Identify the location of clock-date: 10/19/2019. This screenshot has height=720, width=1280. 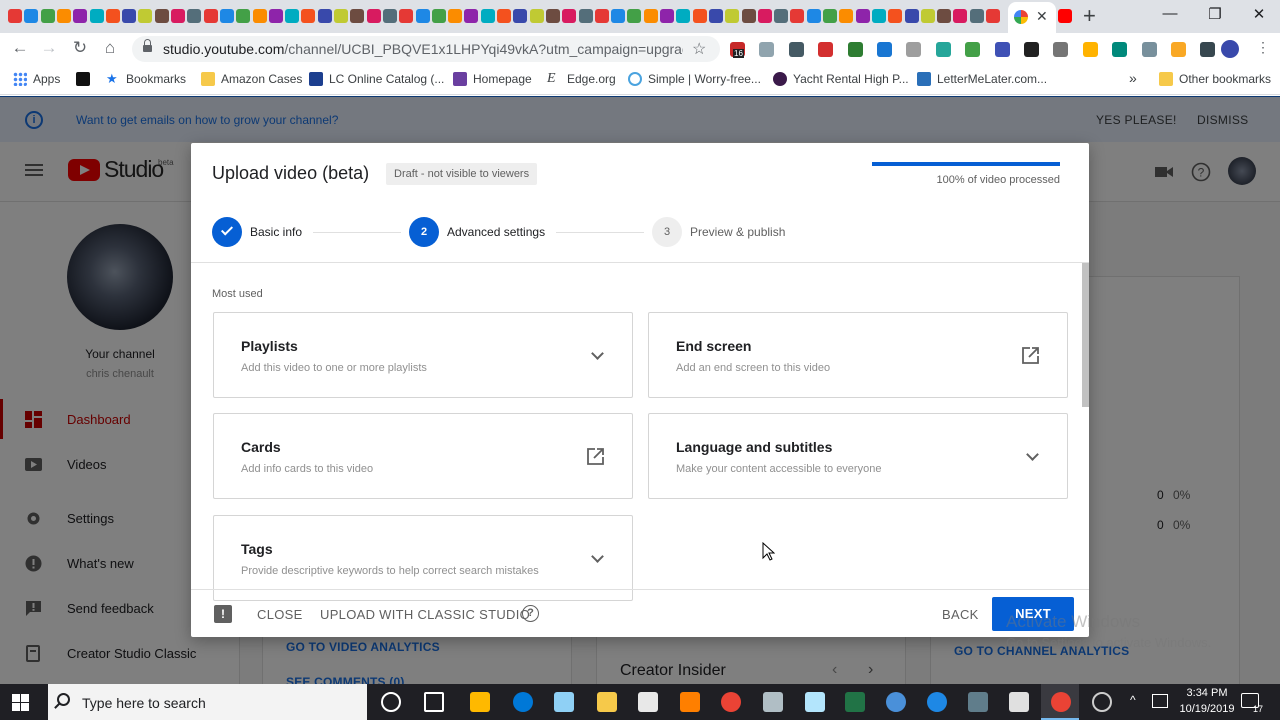
(1207, 709).